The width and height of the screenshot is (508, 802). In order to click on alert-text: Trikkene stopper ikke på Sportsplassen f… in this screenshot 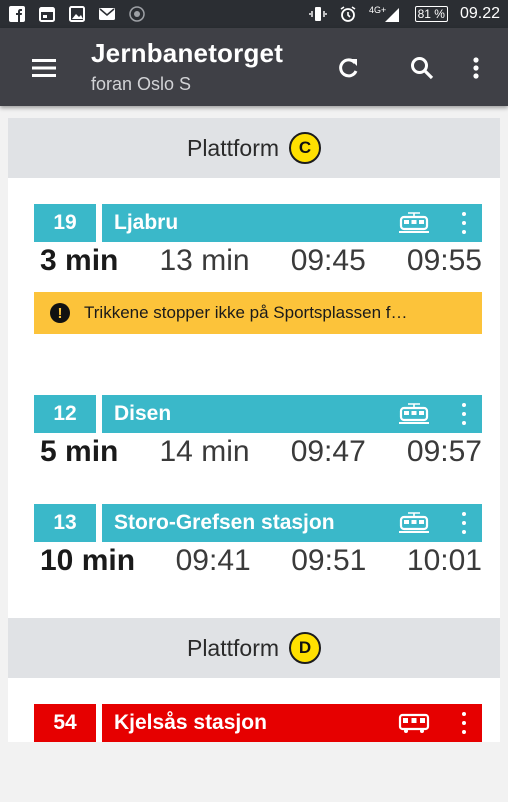, I will do `click(246, 312)`.